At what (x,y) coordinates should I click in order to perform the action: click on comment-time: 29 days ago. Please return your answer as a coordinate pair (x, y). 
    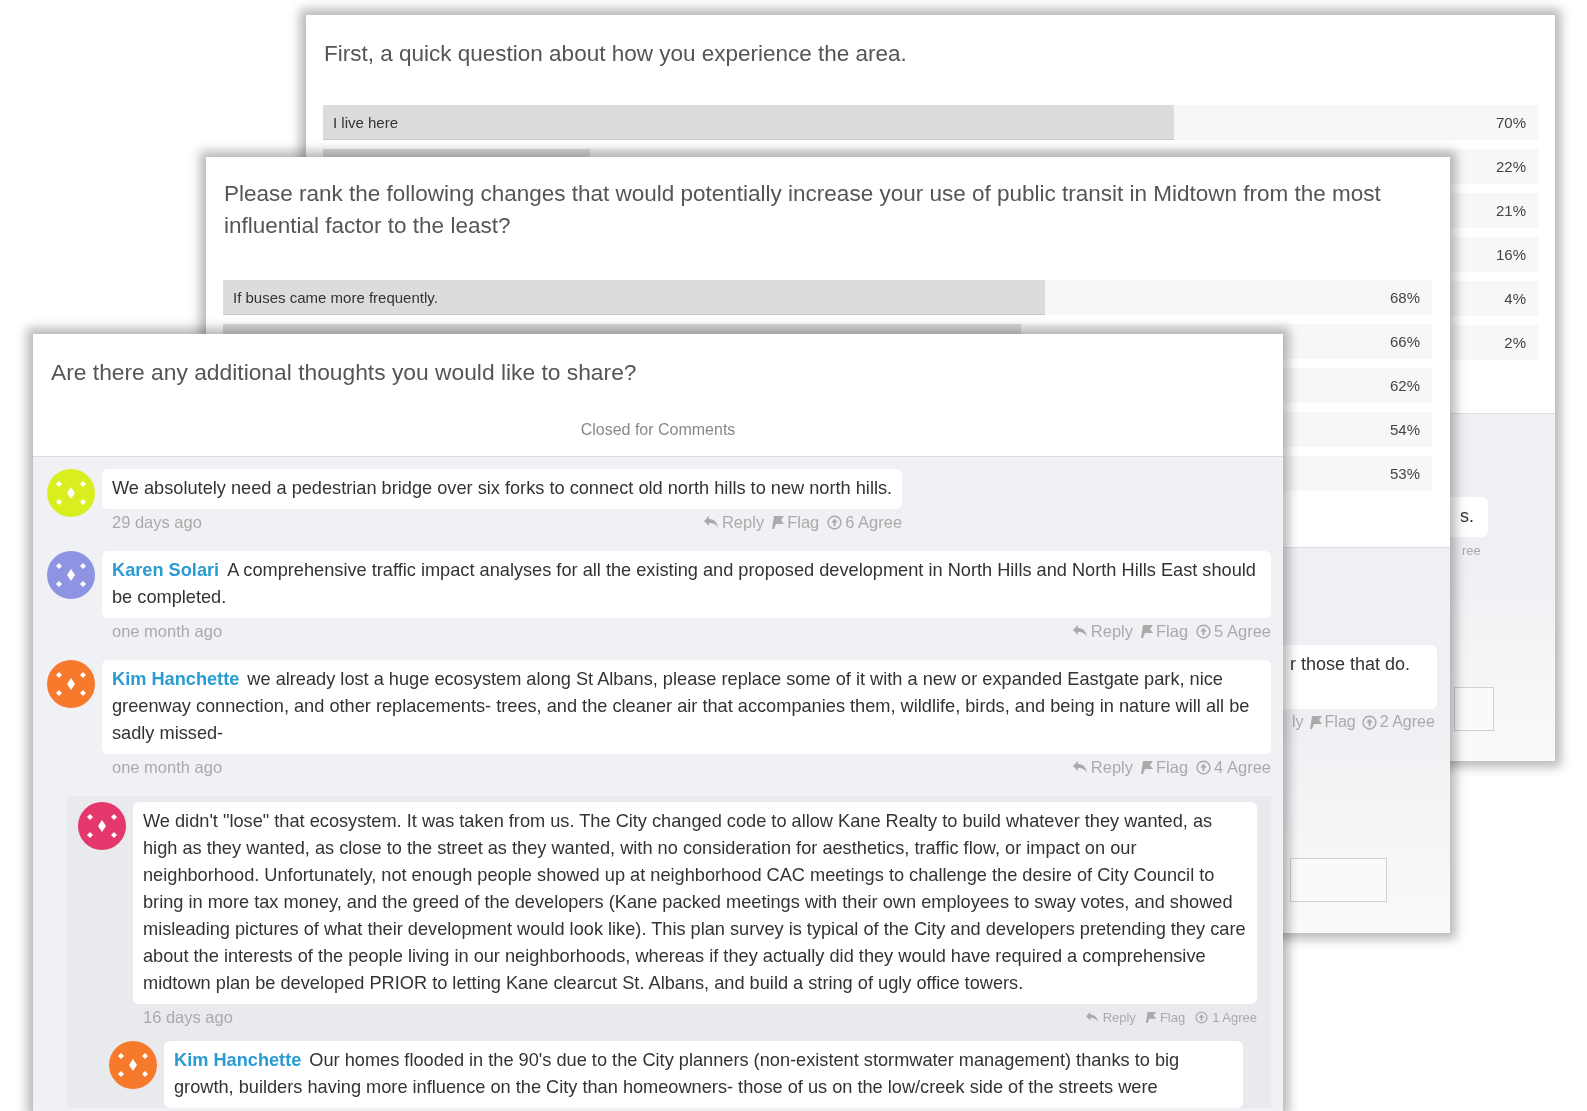
    Looking at the image, I should click on (157, 522).